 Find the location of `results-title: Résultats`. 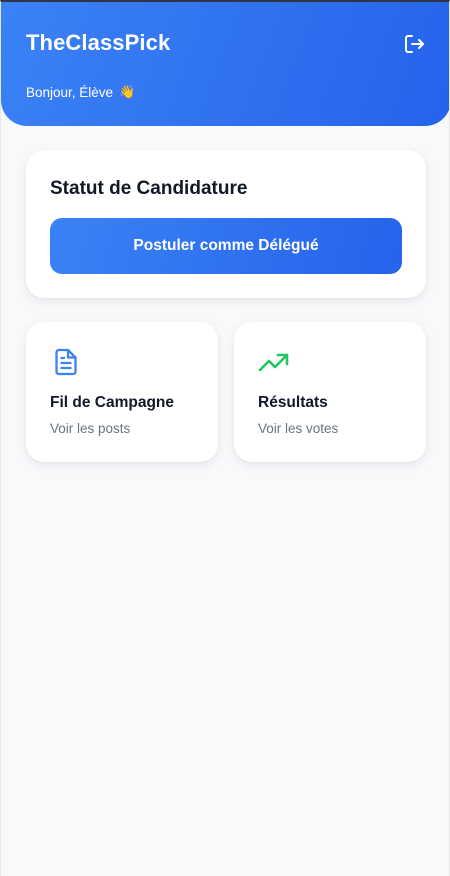

results-title: Résultats is located at coordinates (293, 402).